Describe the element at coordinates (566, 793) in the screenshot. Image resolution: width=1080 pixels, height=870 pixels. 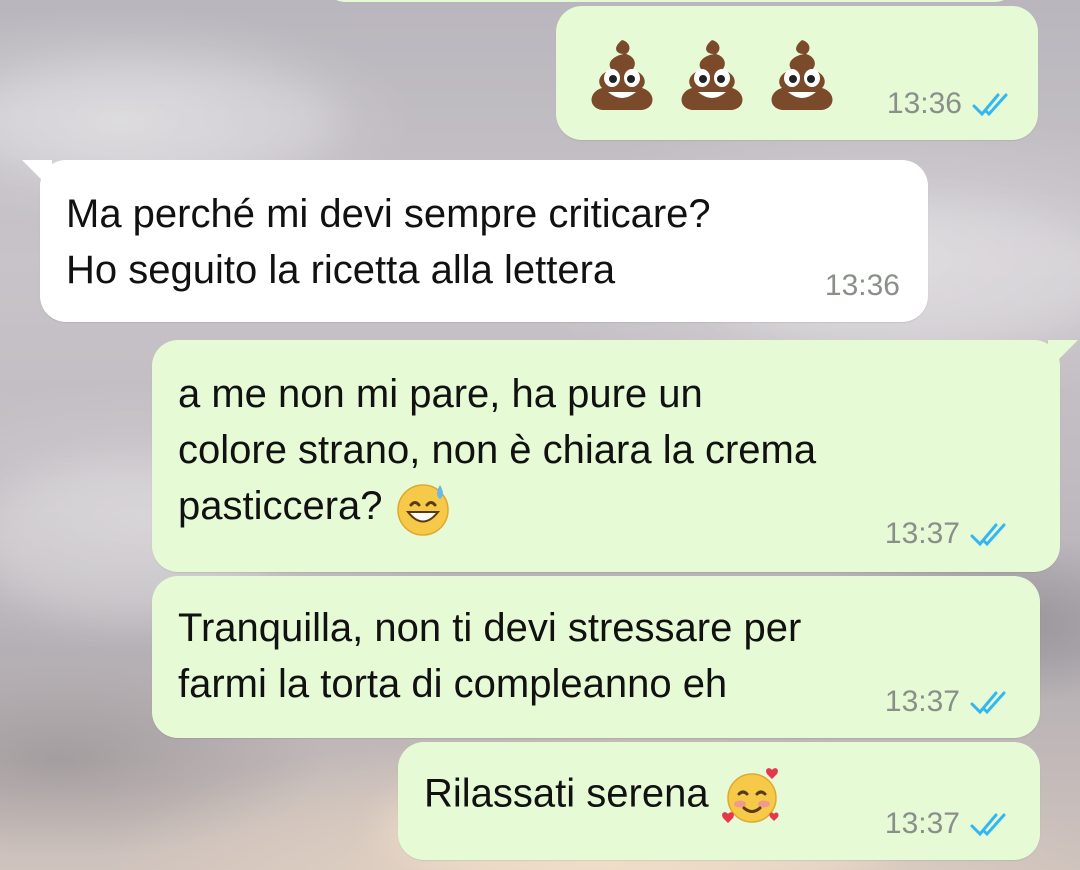
I see `message-text-body: Rilassati serena` at that location.